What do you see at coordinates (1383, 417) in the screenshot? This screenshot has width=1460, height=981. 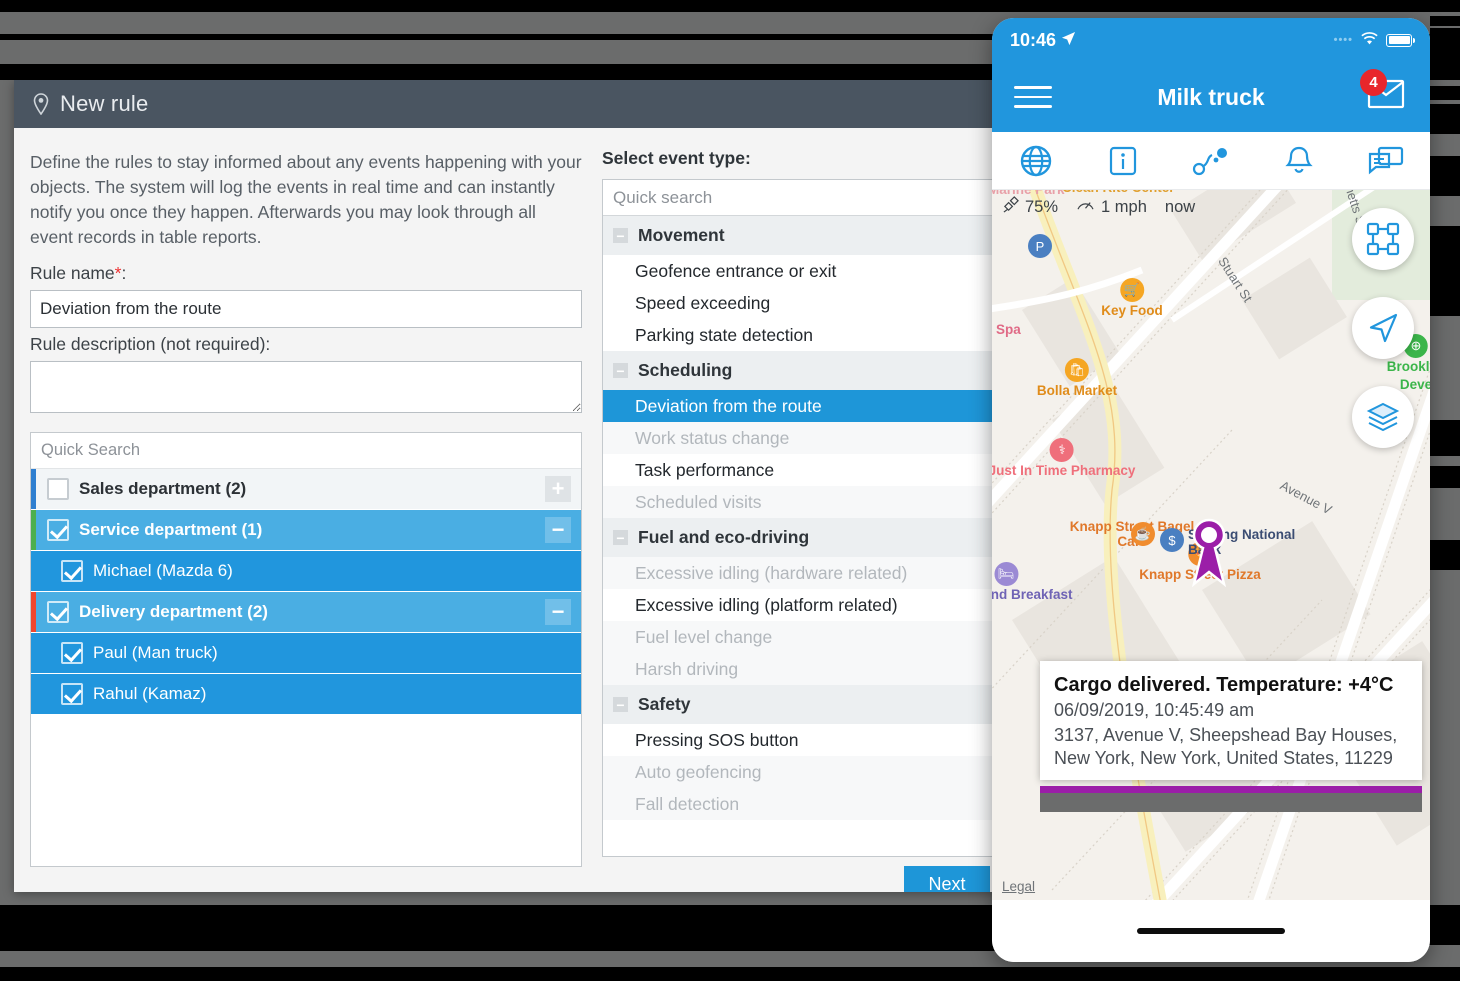 I see `layers-button` at bounding box center [1383, 417].